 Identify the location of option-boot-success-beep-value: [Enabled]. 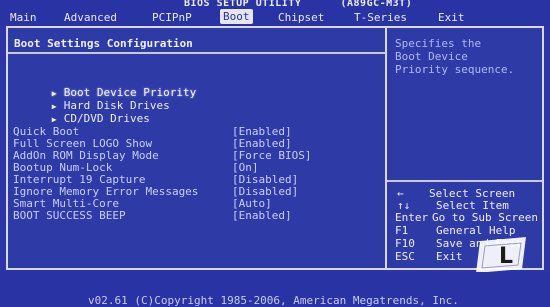
(262, 215).